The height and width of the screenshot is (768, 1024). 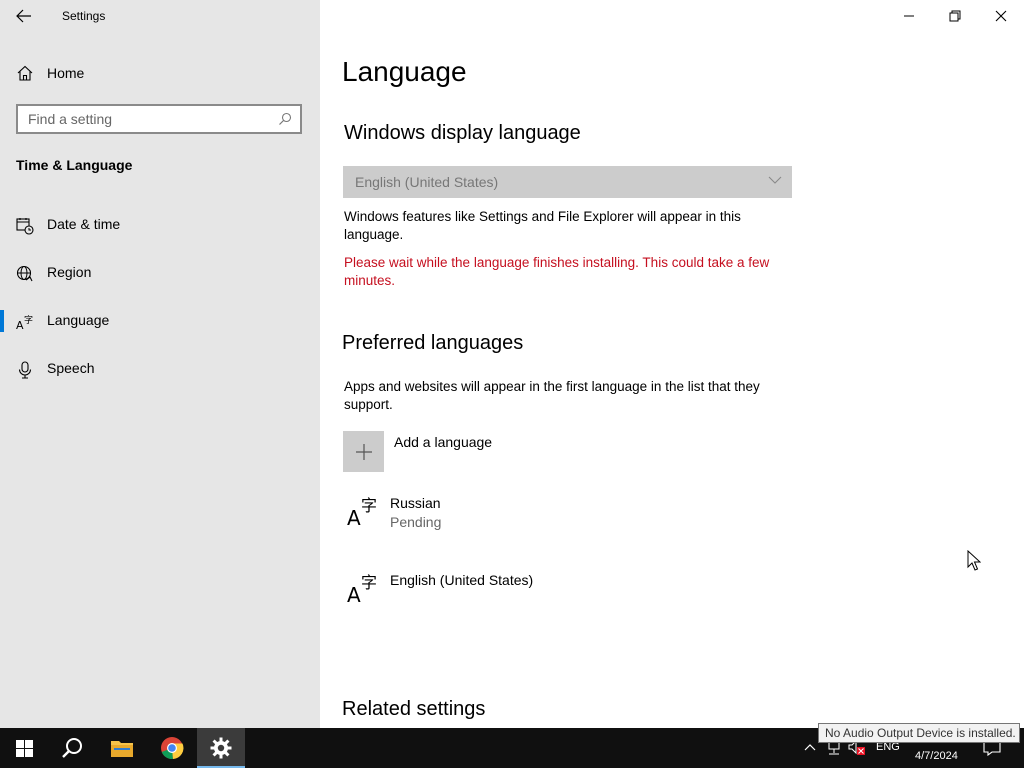 I want to click on related-settings-heading: Related settings, so click(x=414, y=709).